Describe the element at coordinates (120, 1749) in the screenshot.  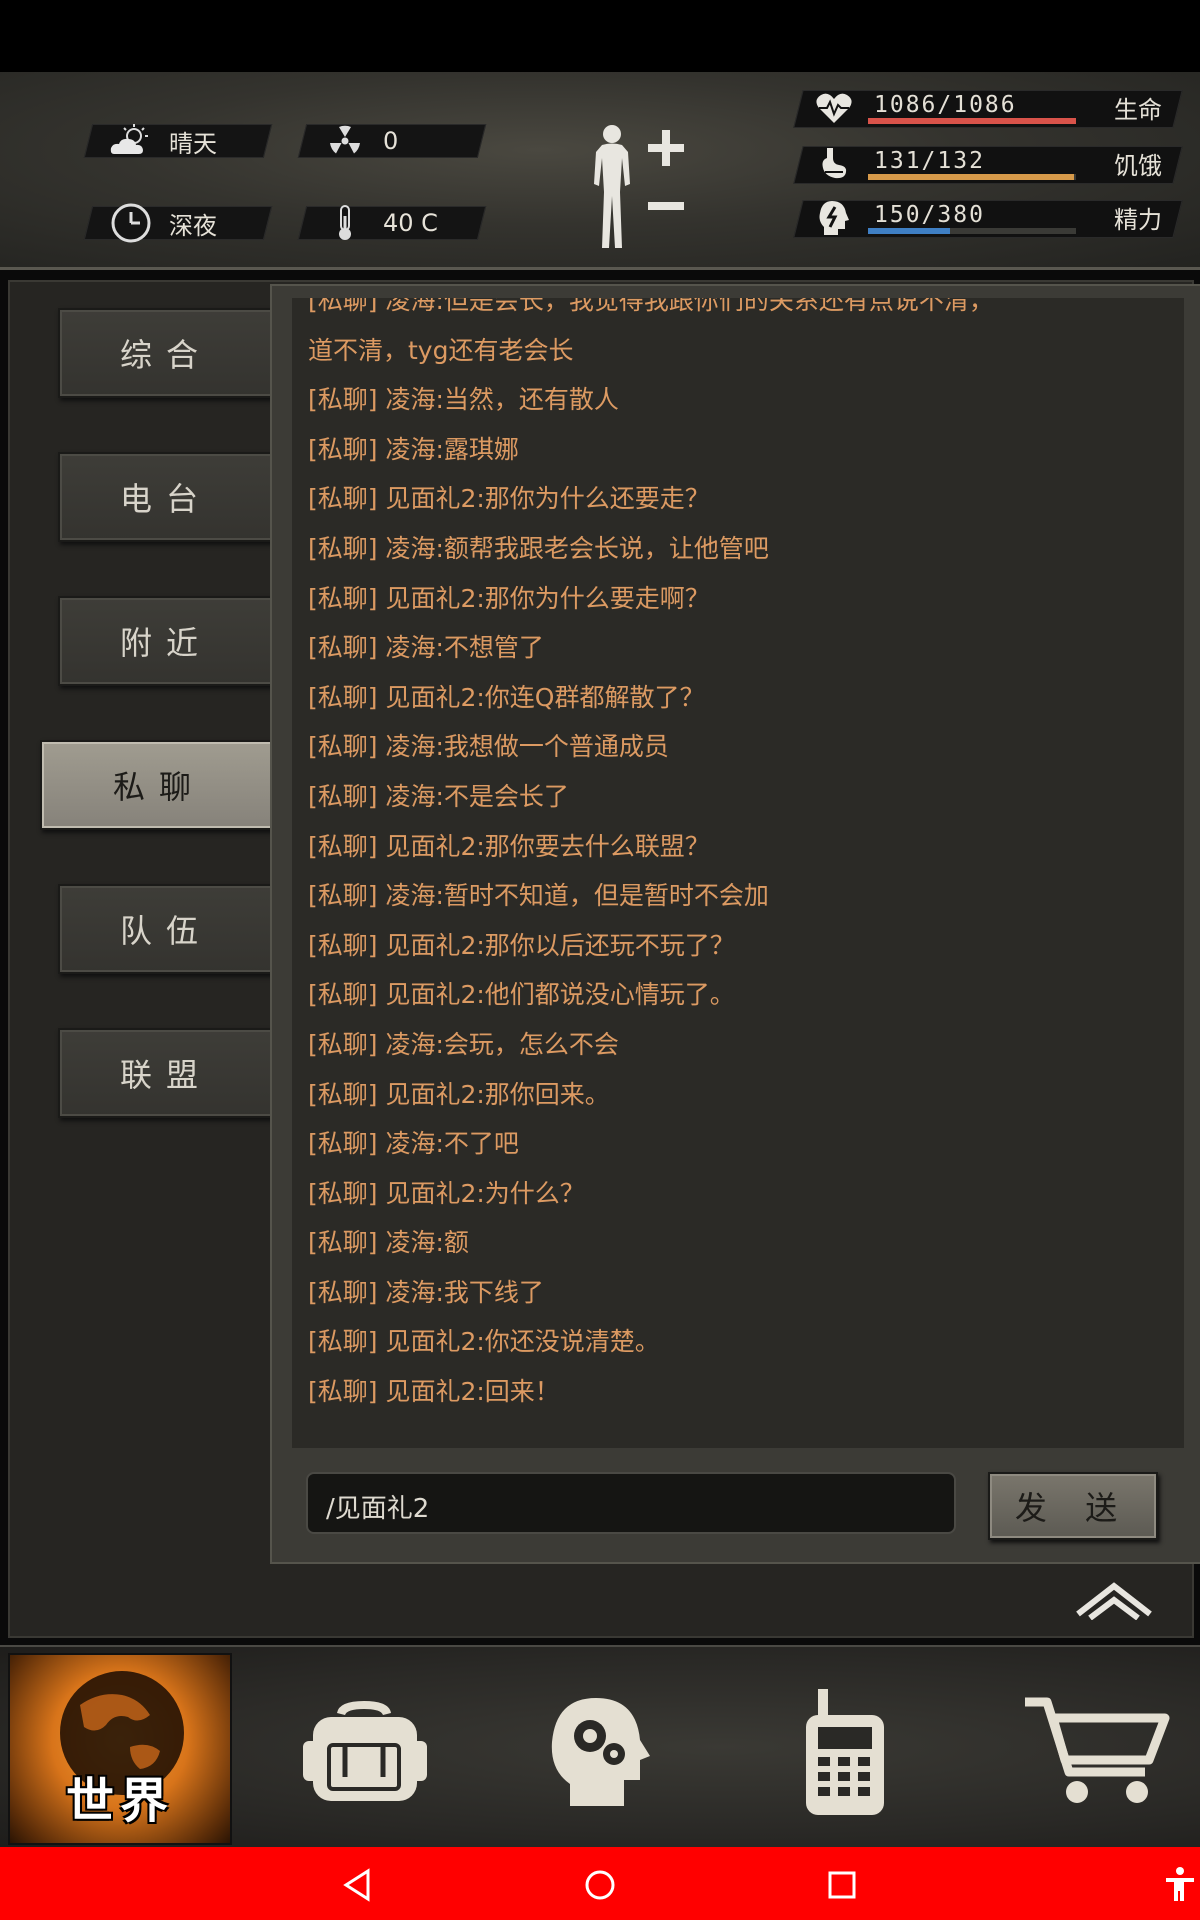
I see `world-button: 世界` at that location.